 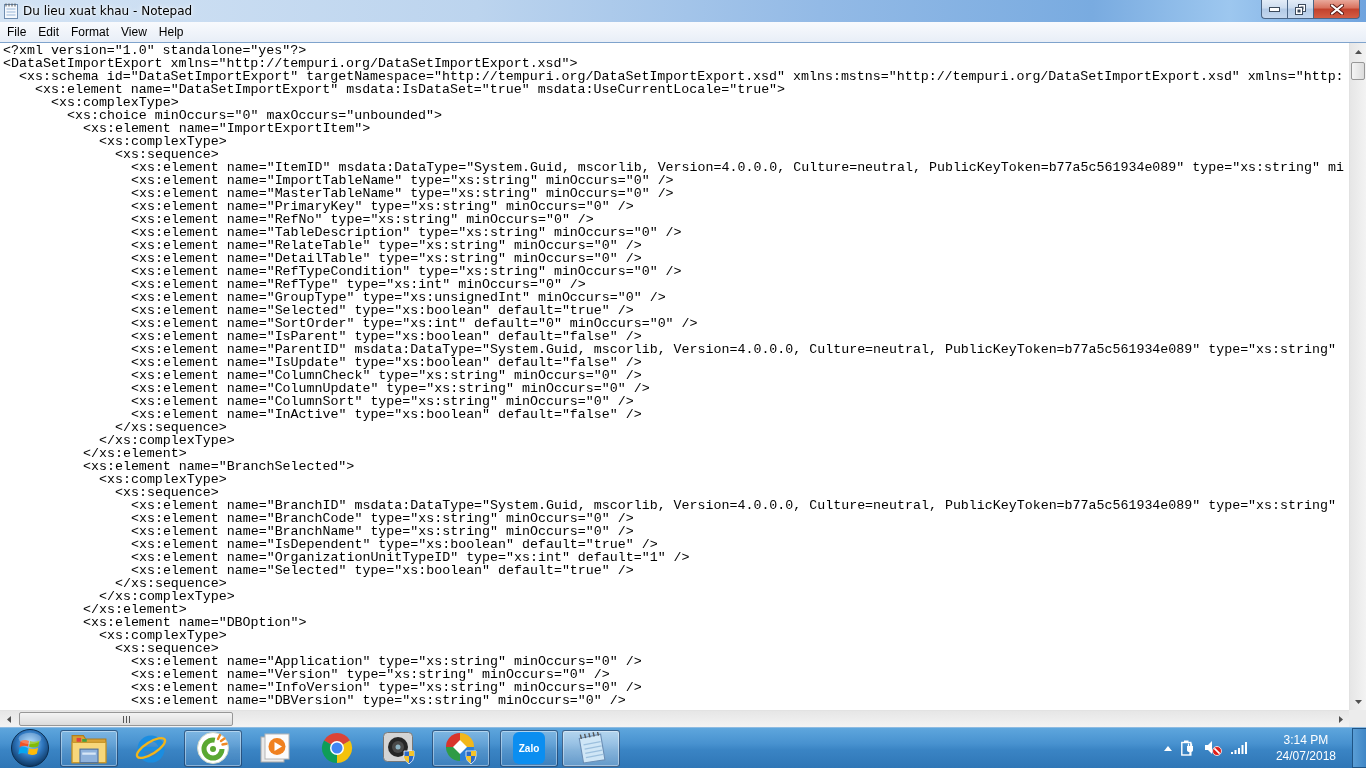 What do you see at coordinates (17, 32) in the screenshot?
I see `menu-item: File` at bounding box center [17, 32].